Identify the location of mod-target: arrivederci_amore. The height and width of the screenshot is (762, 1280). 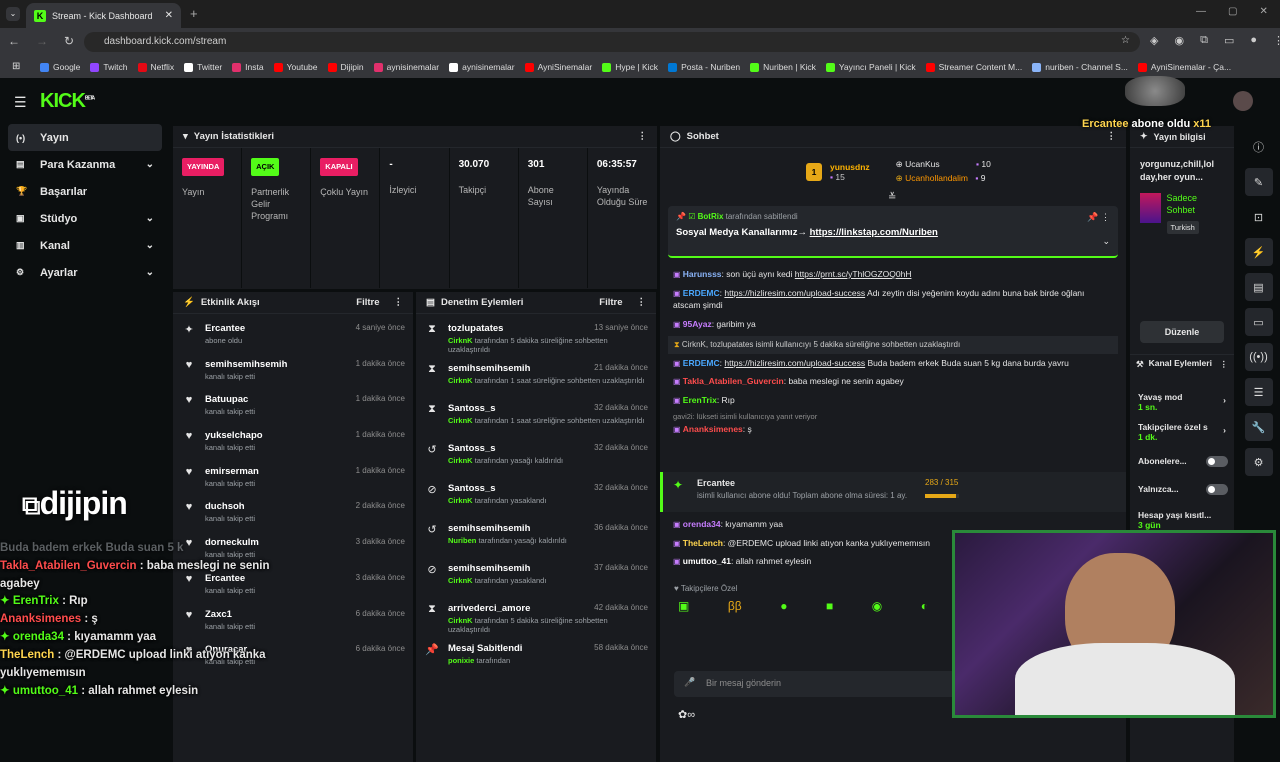
(489, 608).